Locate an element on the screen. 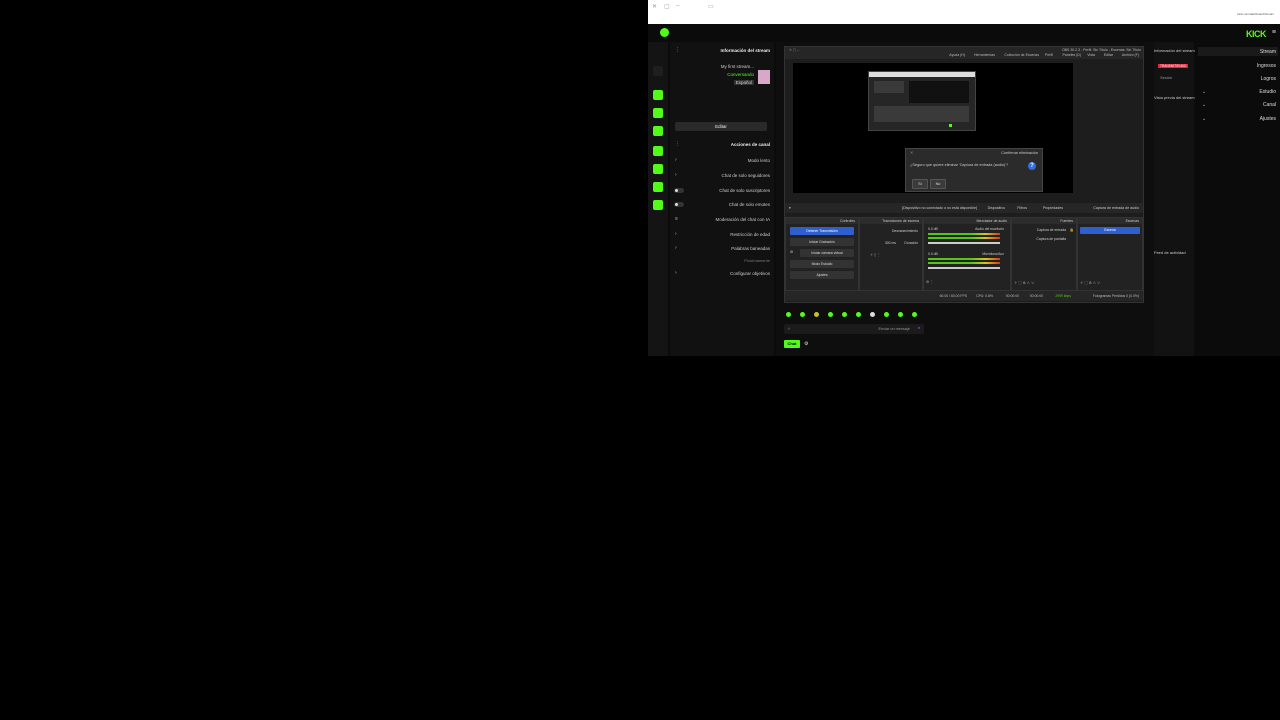  kick-logo: KICK is located at coordinates (1256, 34).